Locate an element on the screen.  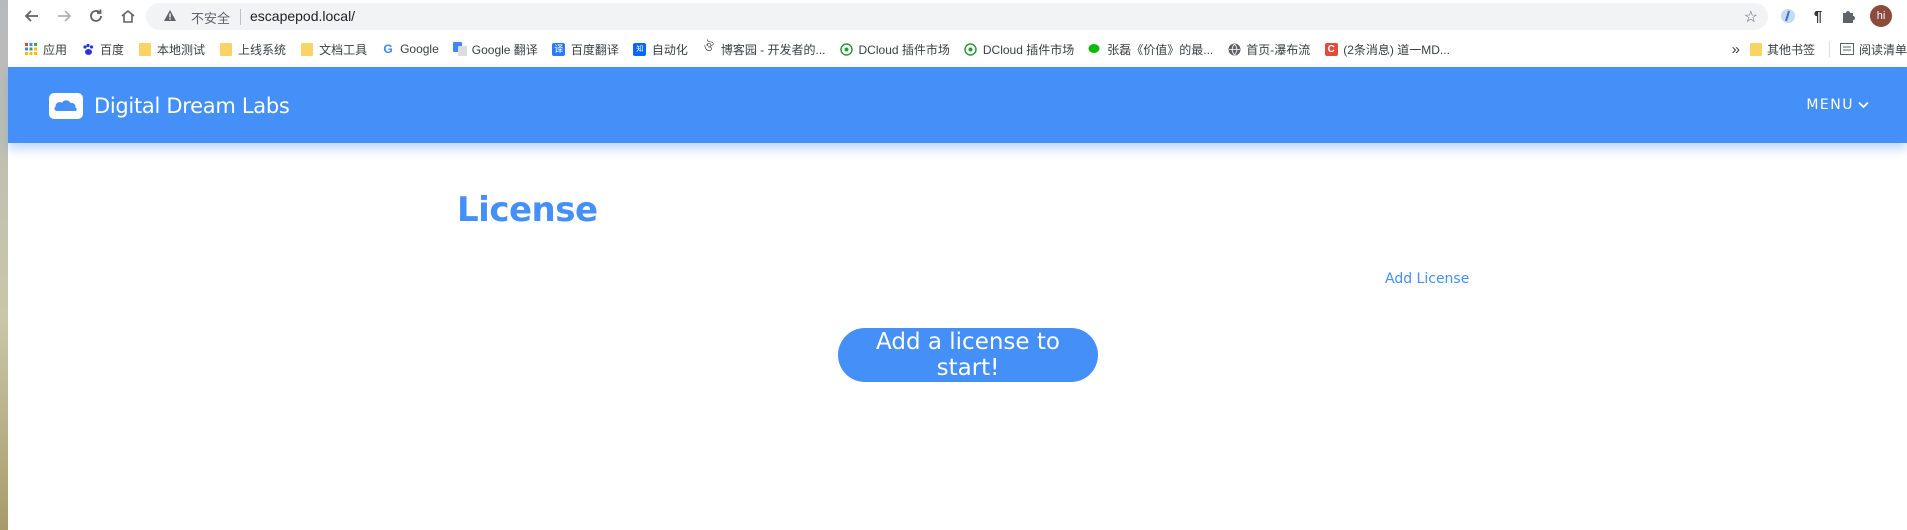
bookmark-label: 本地测试 is located at coordinates (181, 49).